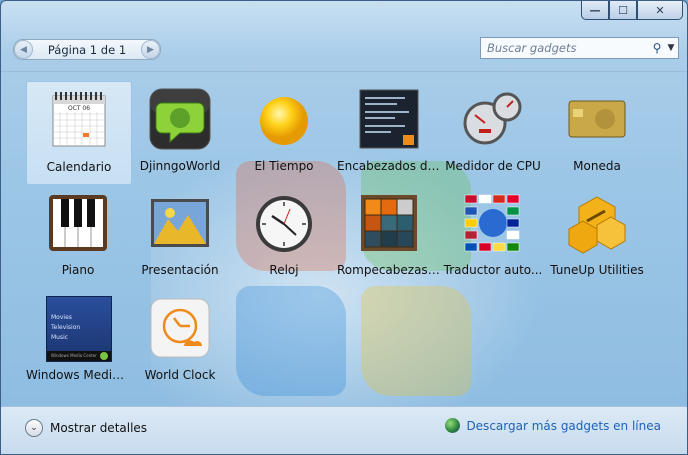 This screenshot has height=455, width=688. What do you see at coordinates (344, 45) in the screenshot?
I see `toolbar: ◀ Página 1 de 1 ▶ Buscar gadgets ⚲ ▼` at bounding box center [344, 45].